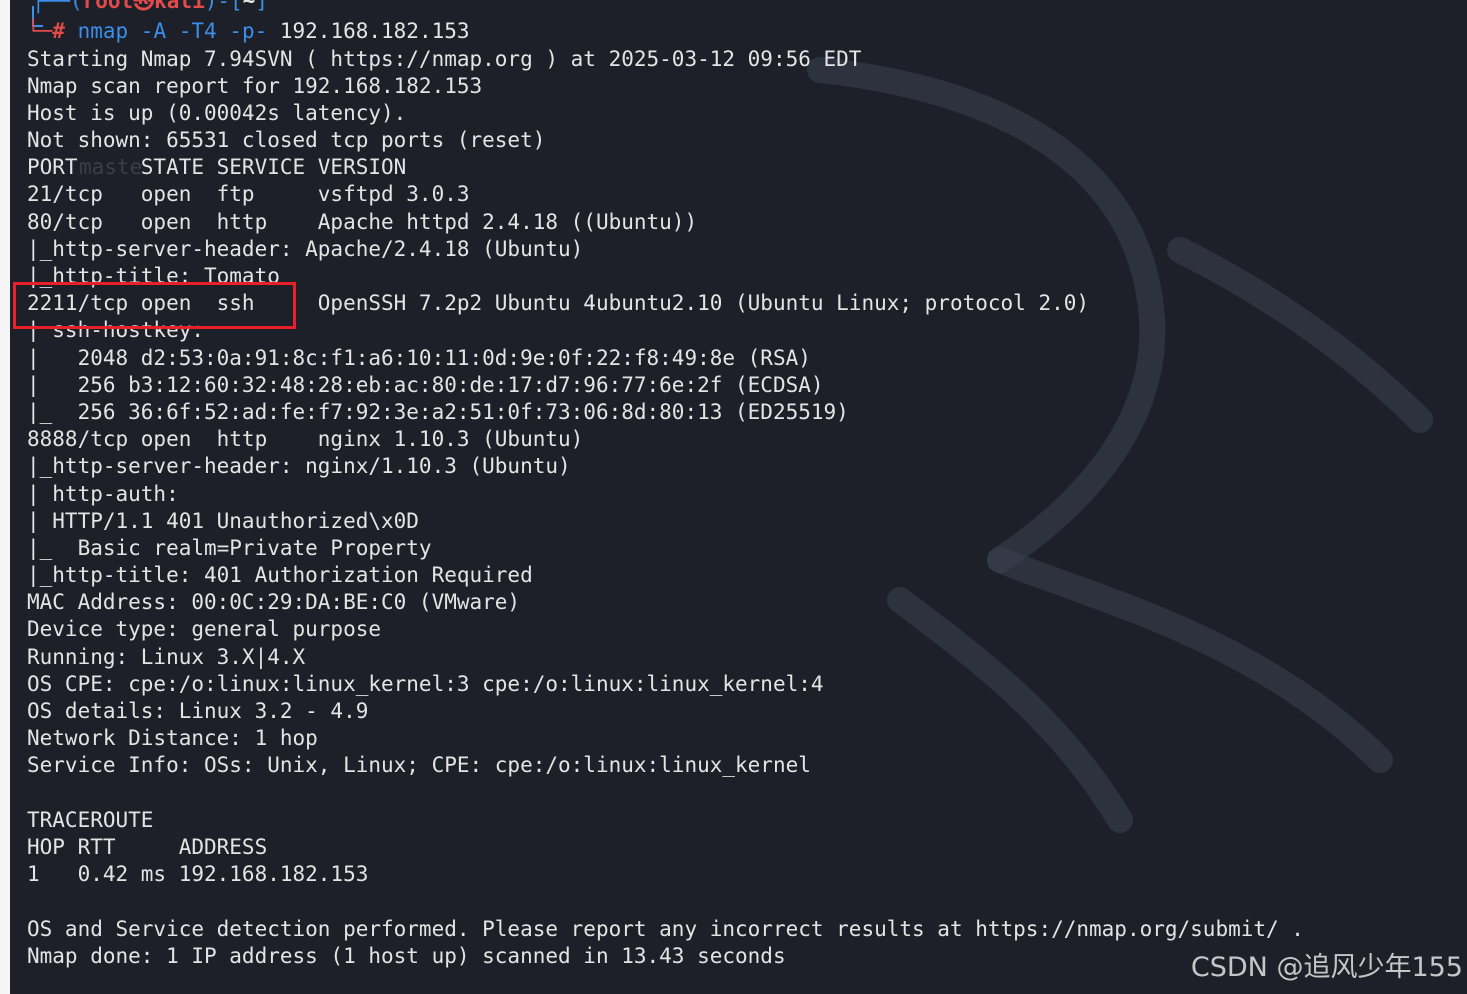 The image size is (1467, 994). What do you see at coordinates (147, 846) in the screenshot?
I see `output-line: HOP RTT ADDRESS` at bounding box center [147, 846].